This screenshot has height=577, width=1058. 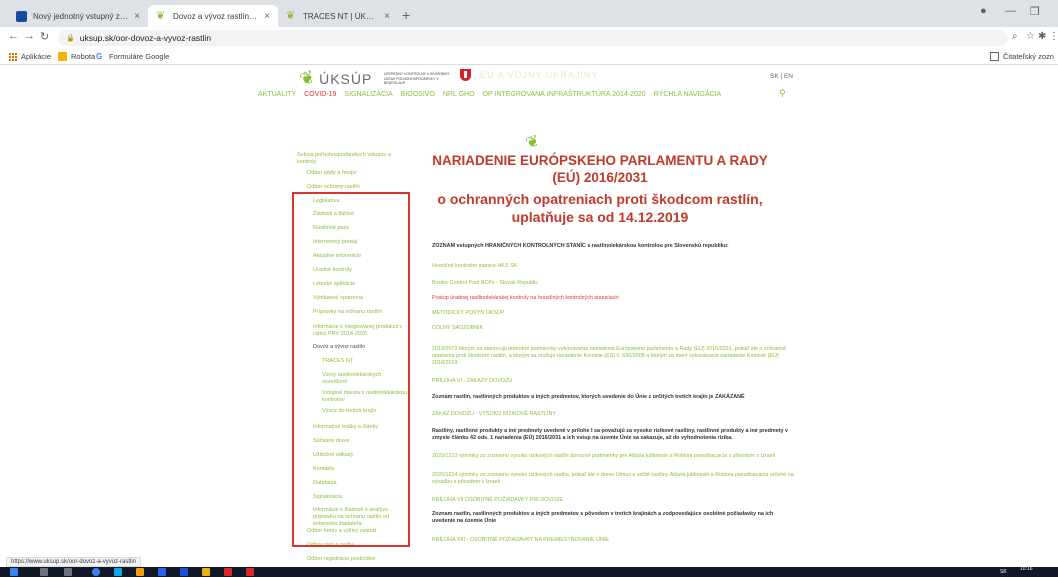 What do you see at coordinates (1030, 36) in the screenshot?
I see `star-icon: ☆` at bounding box center [1030, 36].